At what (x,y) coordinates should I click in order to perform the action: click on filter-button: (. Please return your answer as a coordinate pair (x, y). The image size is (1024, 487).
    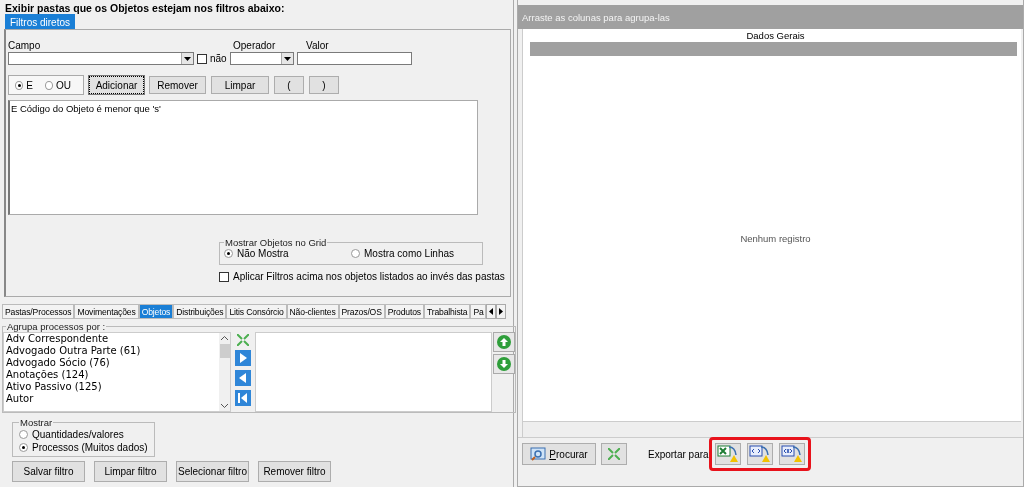
    Looking at the image, I should click on (289, 85).